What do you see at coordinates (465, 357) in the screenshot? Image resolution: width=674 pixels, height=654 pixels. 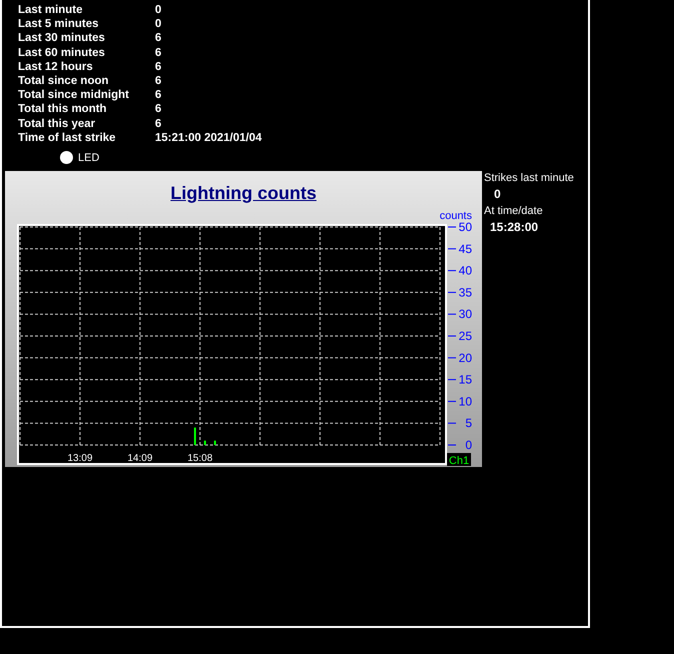 I see `y-tick-label: 20` at bounding box center [465, 357].